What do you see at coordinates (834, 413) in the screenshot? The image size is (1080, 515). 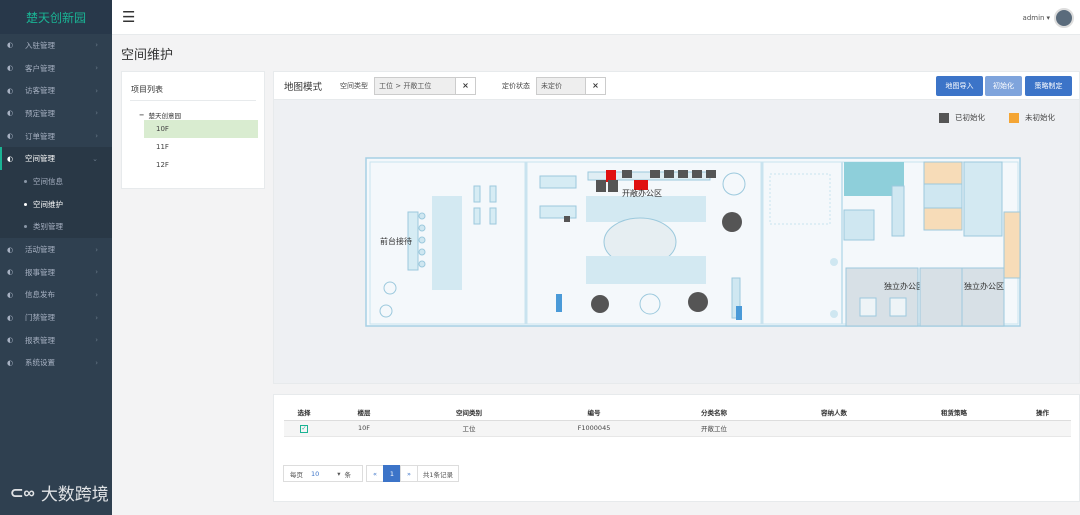 I see `col-capacity: 容纳人数` at bounding box center [834, 413].